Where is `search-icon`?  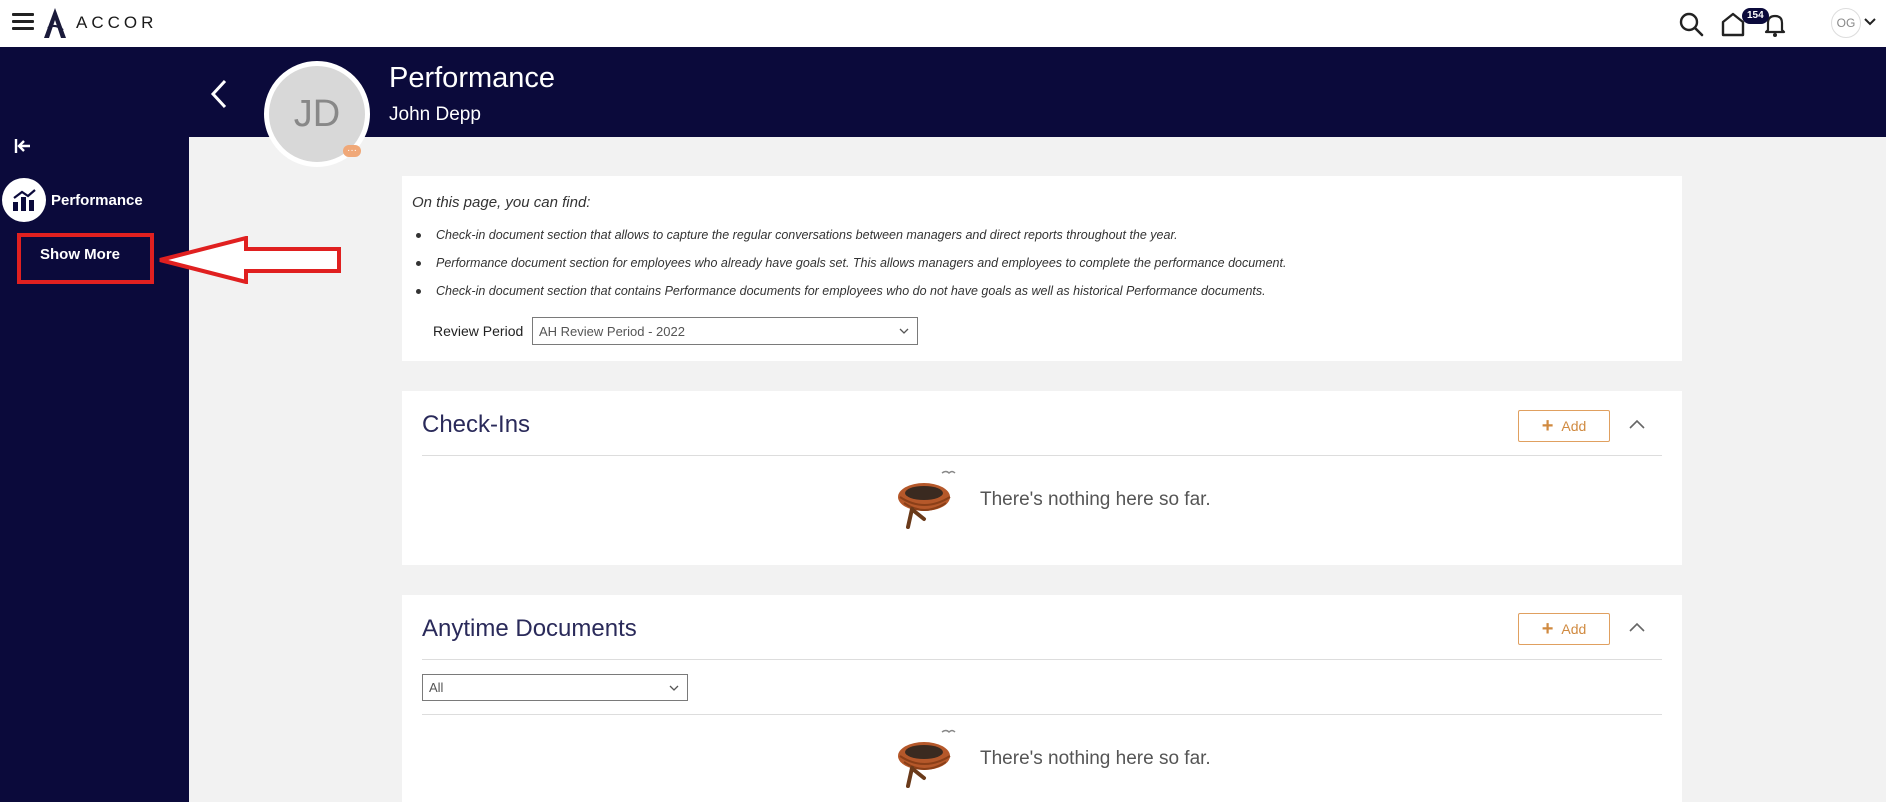
search-icon is located at coordinates (1691, 24).